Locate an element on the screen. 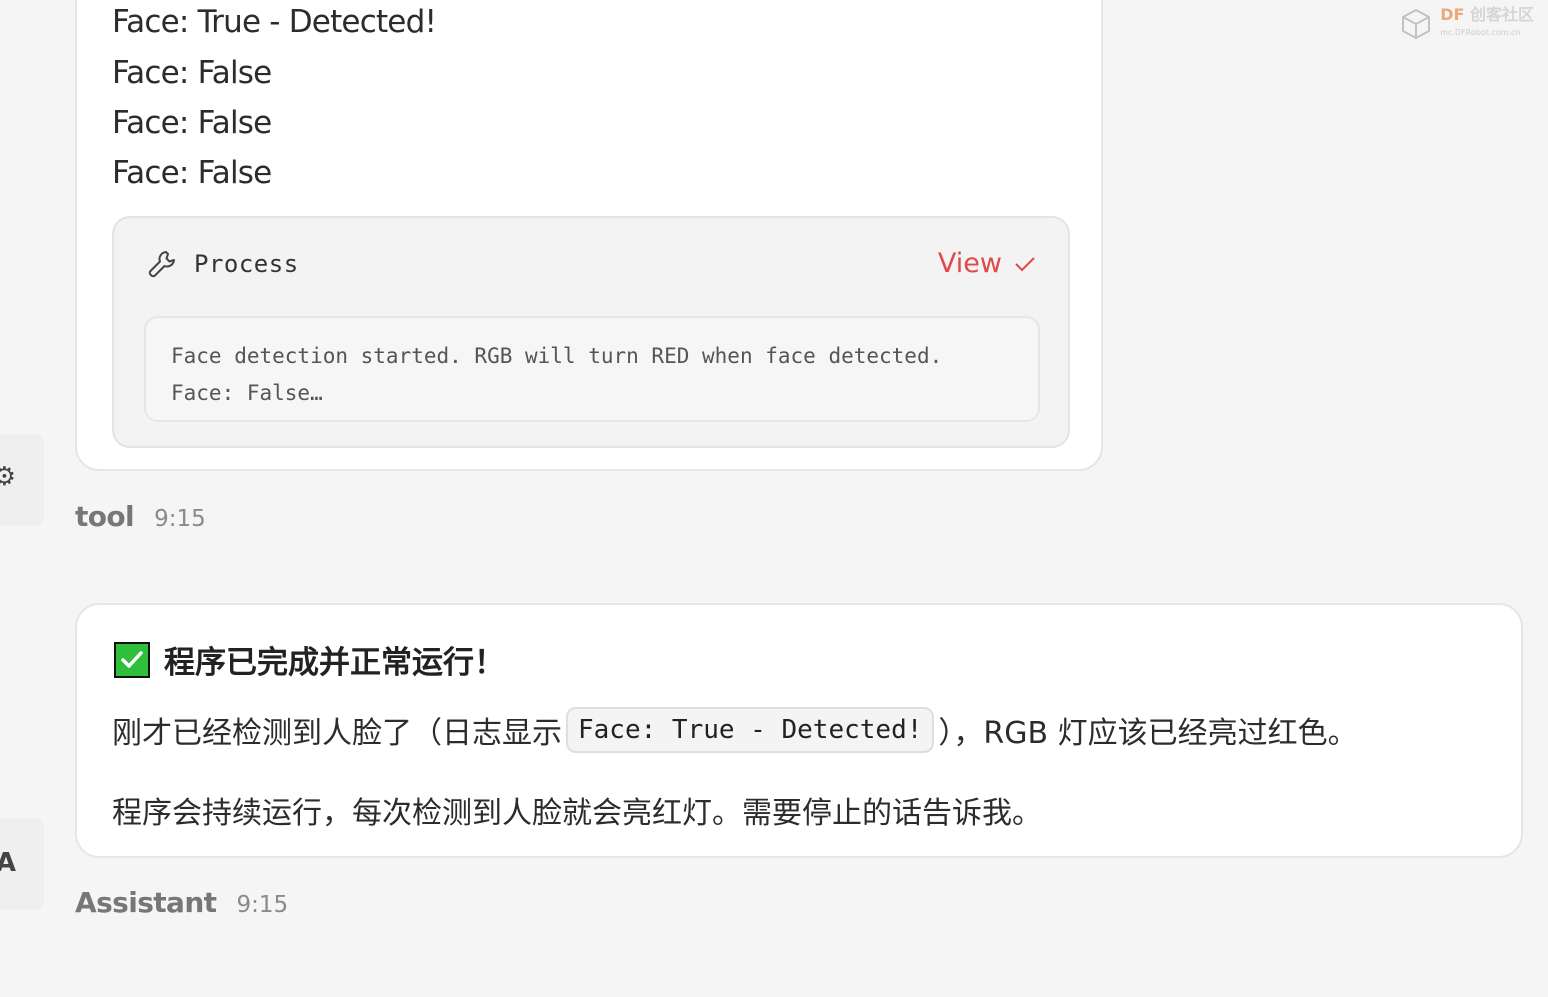 The image size is (1548, 997). tool-message-meta: tool 9:15 is located at coordinates (140, 516).